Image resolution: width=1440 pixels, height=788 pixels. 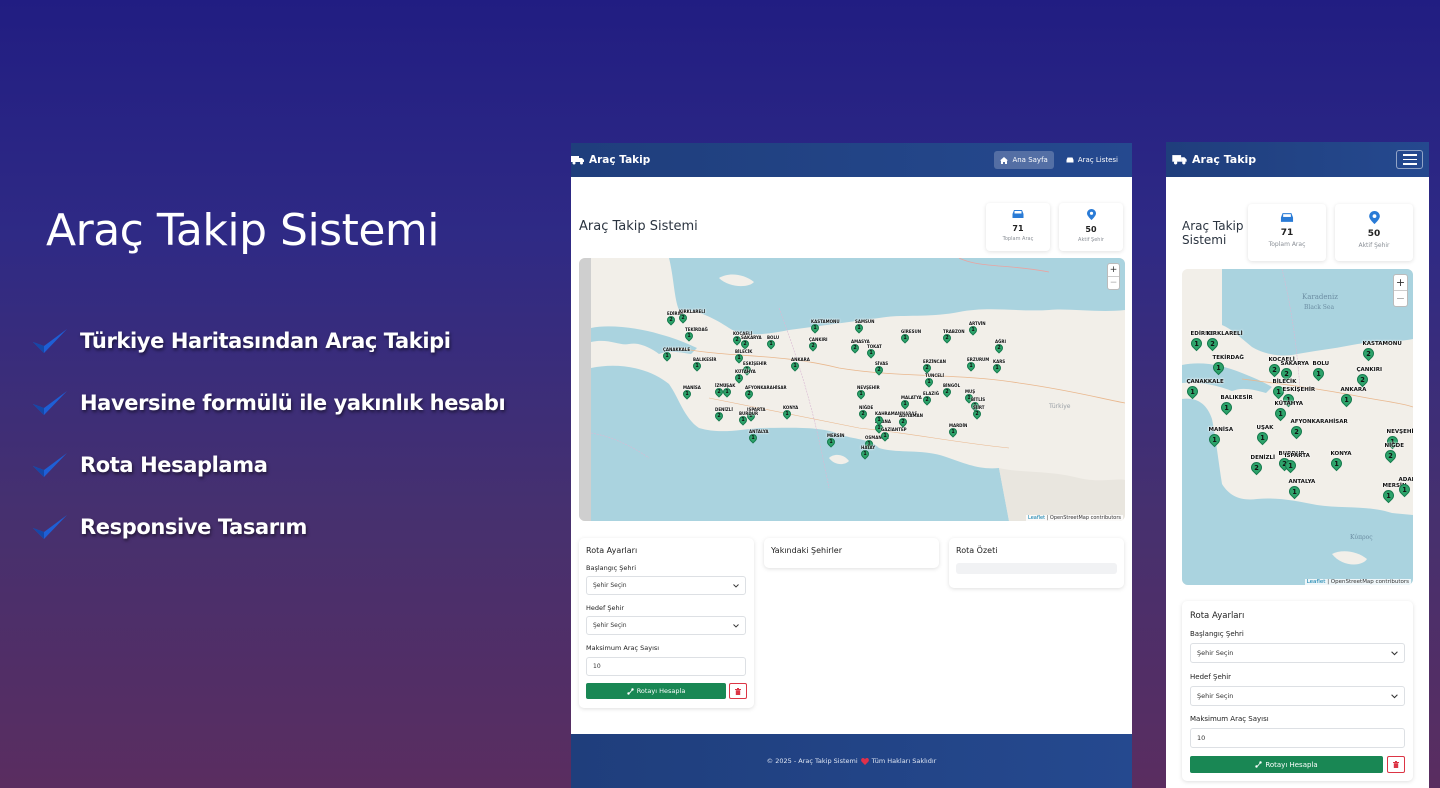 What do you see at coordinates (1036, 568) in the screenshot?
I see `route-summary-placeholder` at bounding box center [1036, 568].